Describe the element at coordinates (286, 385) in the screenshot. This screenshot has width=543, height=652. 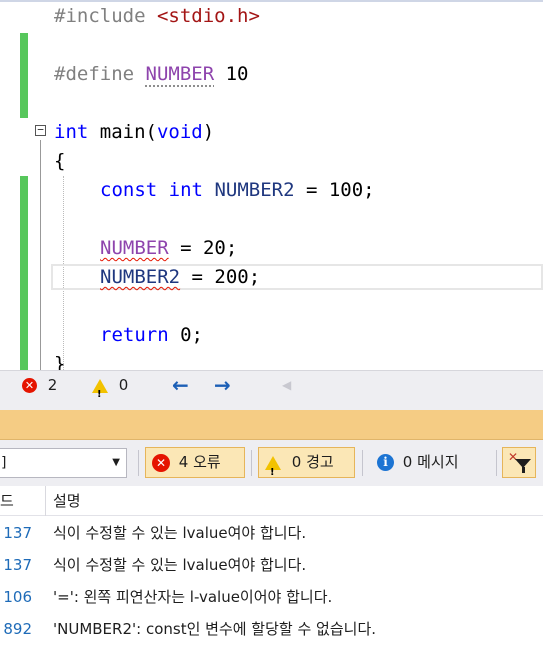
I see `scroll-left-icon: ◀` at that location.